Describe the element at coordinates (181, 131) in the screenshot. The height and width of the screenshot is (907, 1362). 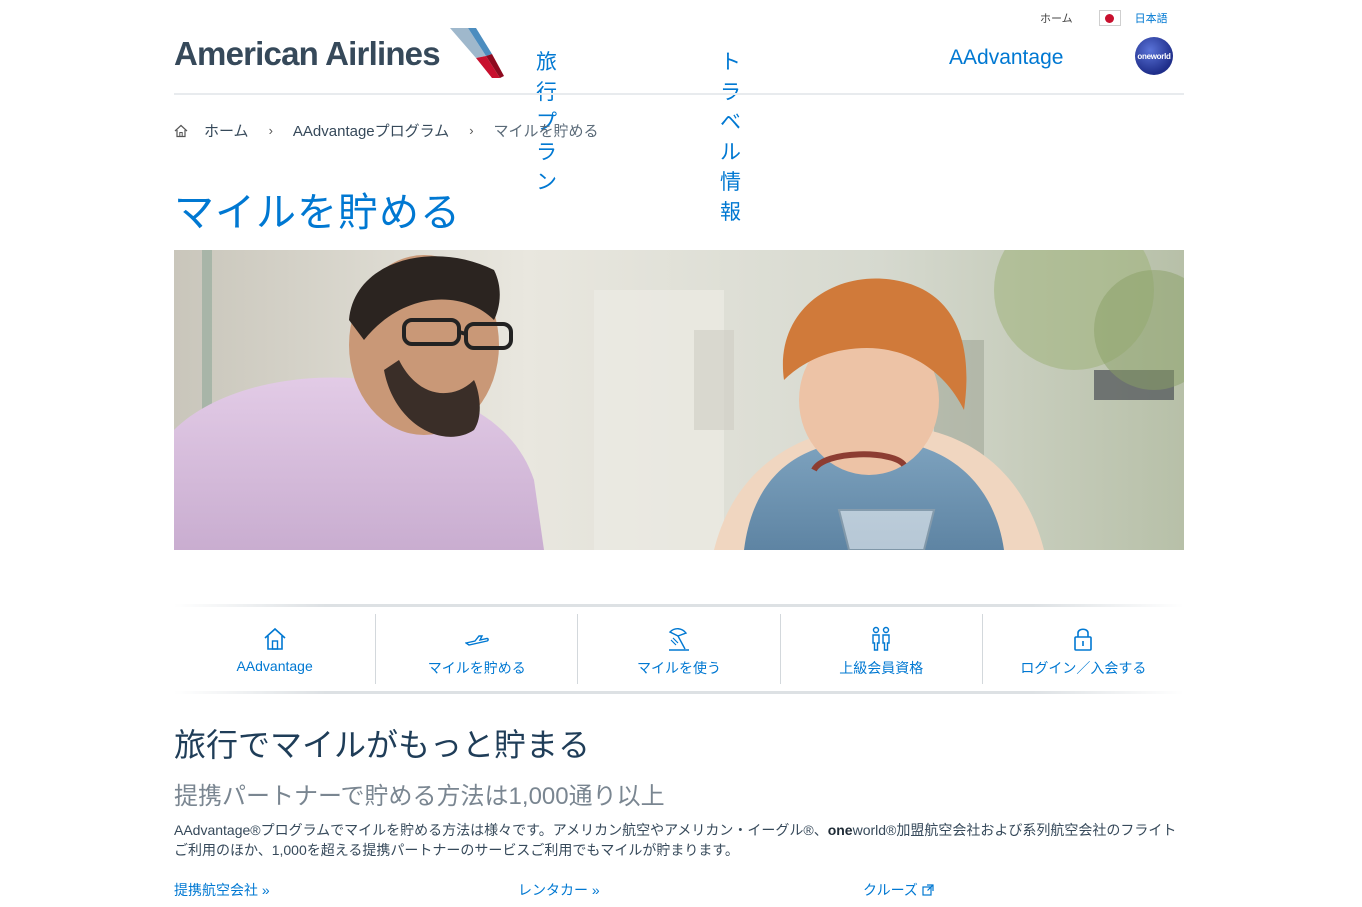
I see `breadcrumb-home-icon` at that location.